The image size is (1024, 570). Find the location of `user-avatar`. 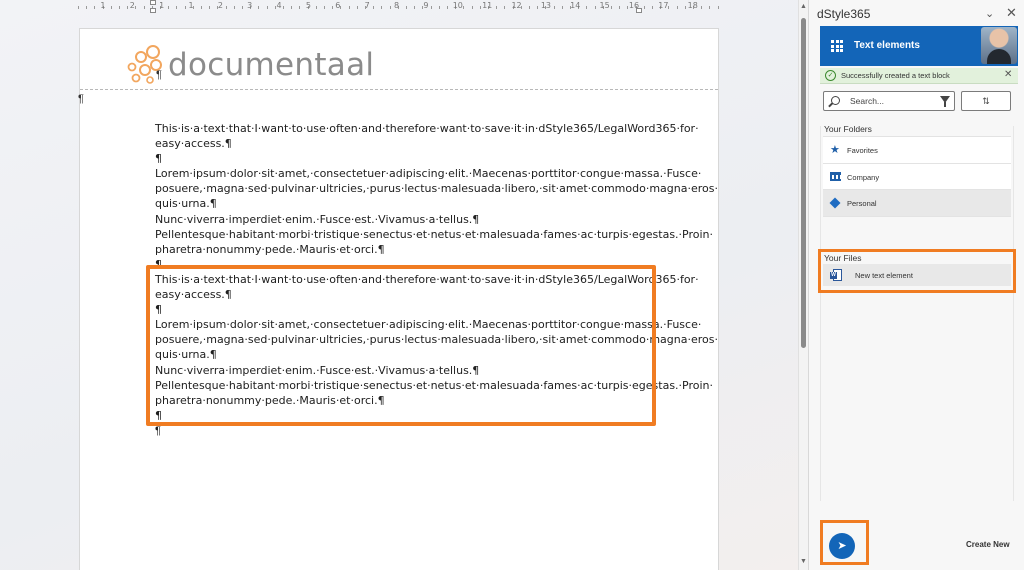

user-avatar is located at coordinates (999, 45).